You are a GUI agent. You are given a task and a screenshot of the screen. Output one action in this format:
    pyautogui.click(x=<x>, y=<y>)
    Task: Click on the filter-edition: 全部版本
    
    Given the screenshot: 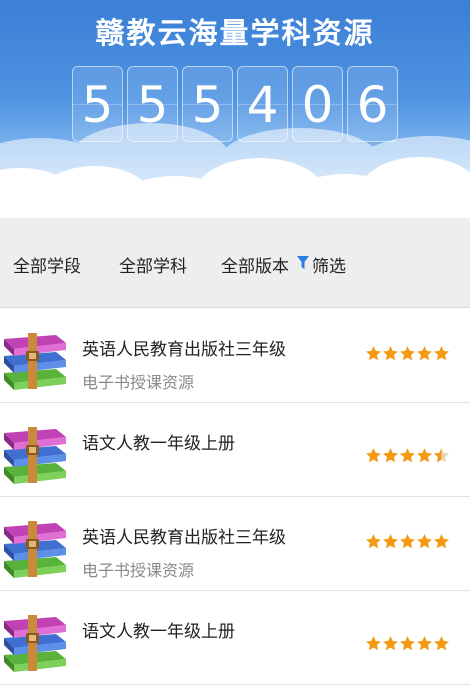 What is the action you would take?
    pyautogui.click(x=255, y=264)
    